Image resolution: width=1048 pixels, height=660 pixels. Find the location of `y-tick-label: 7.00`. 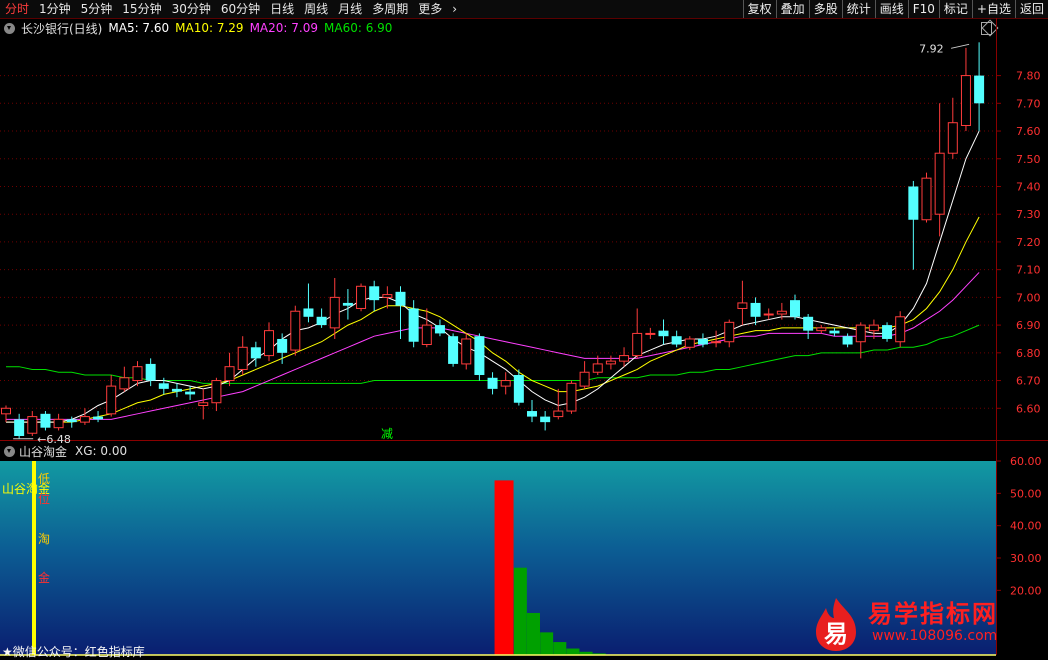

y-tick-label: 7.00 is located at coordinates (1028, 297).